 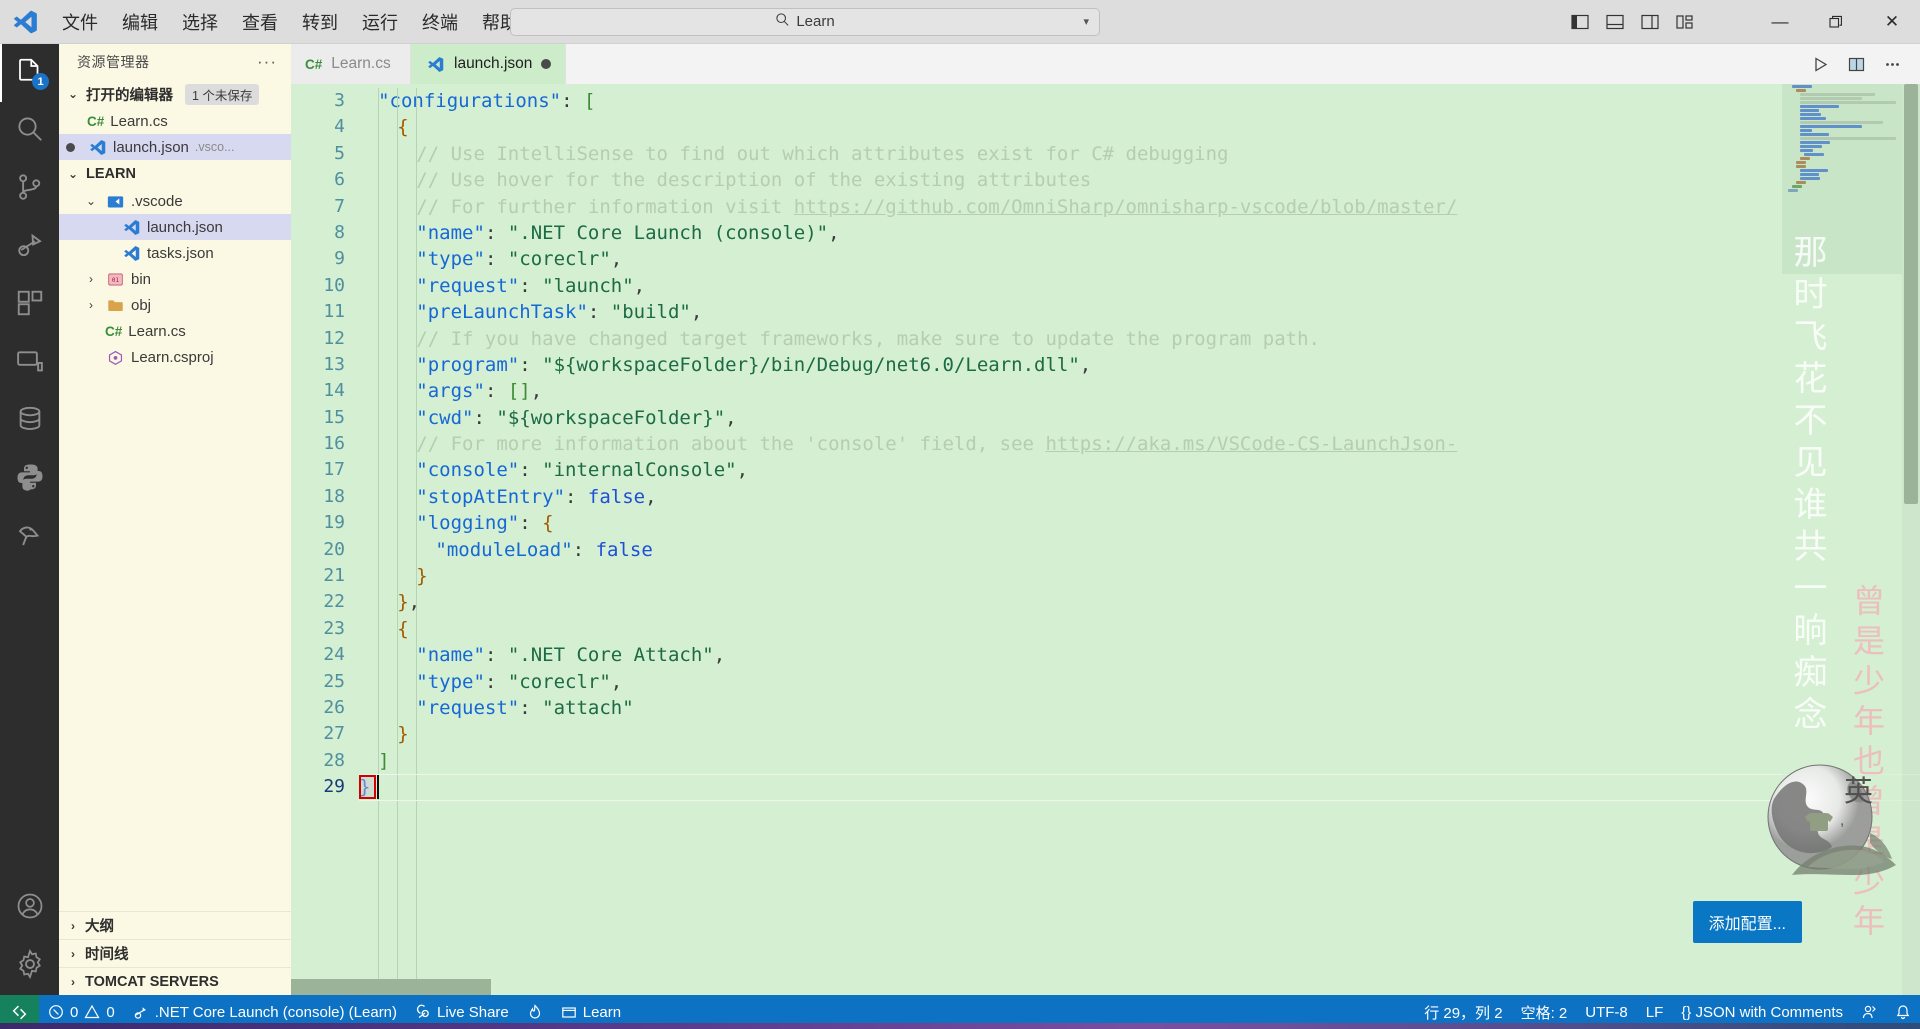 I want to click on tab-dirty-indicator, so click(x=546, y=64).